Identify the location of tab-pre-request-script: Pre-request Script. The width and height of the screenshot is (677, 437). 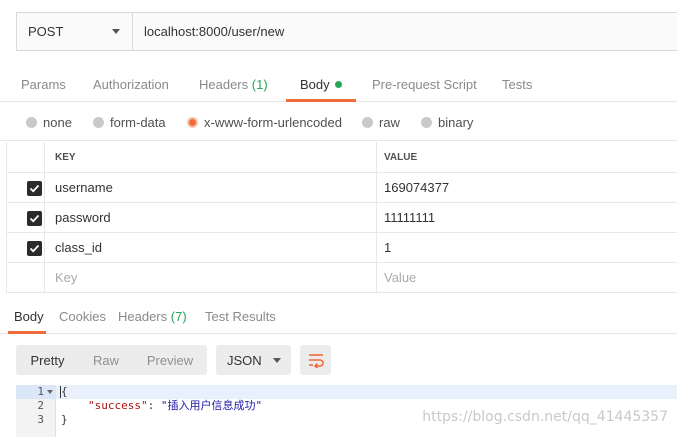
(424, 84).